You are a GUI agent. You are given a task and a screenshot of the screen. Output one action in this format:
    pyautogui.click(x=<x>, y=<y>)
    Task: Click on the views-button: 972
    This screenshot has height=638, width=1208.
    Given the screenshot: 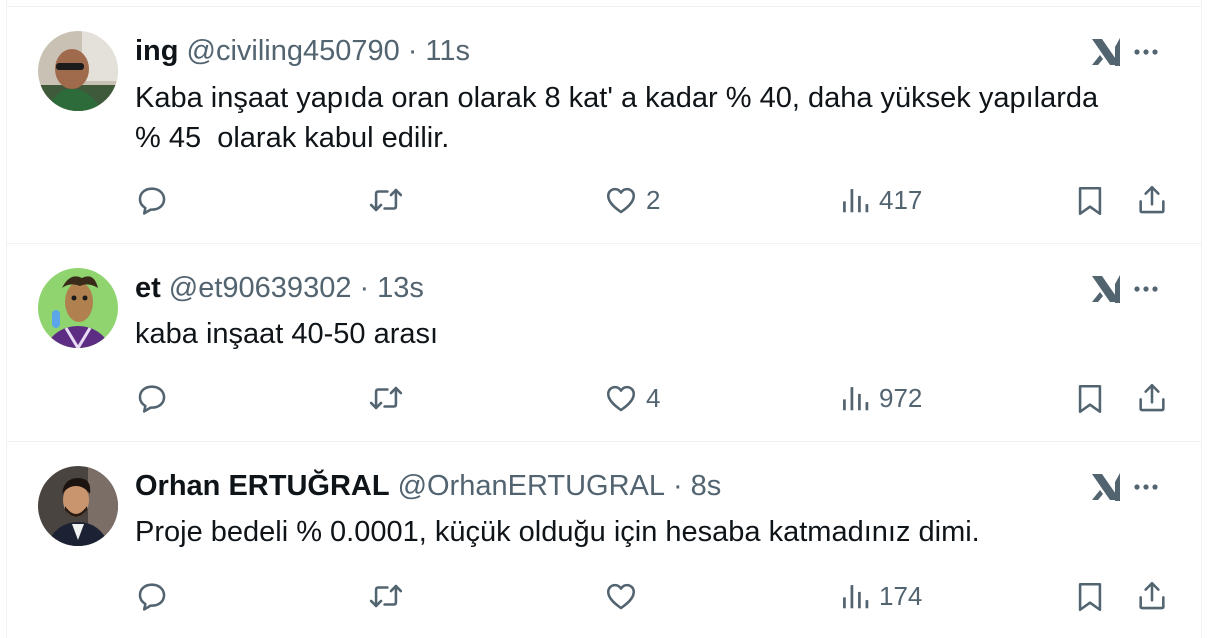 What is the action you would take?
    pyautogui.click(x=881, y=398)
    